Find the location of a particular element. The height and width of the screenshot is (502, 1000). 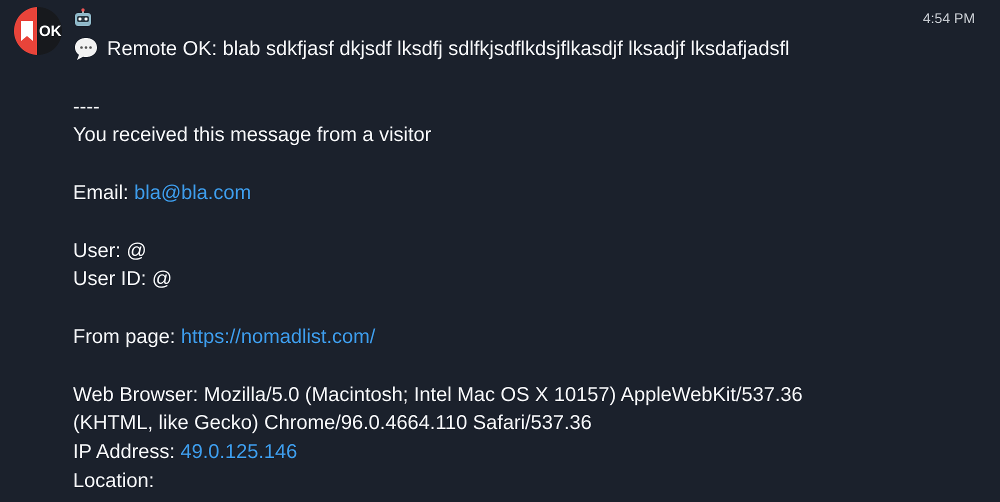

field-label: From page: is located at coordinates (124, 337).